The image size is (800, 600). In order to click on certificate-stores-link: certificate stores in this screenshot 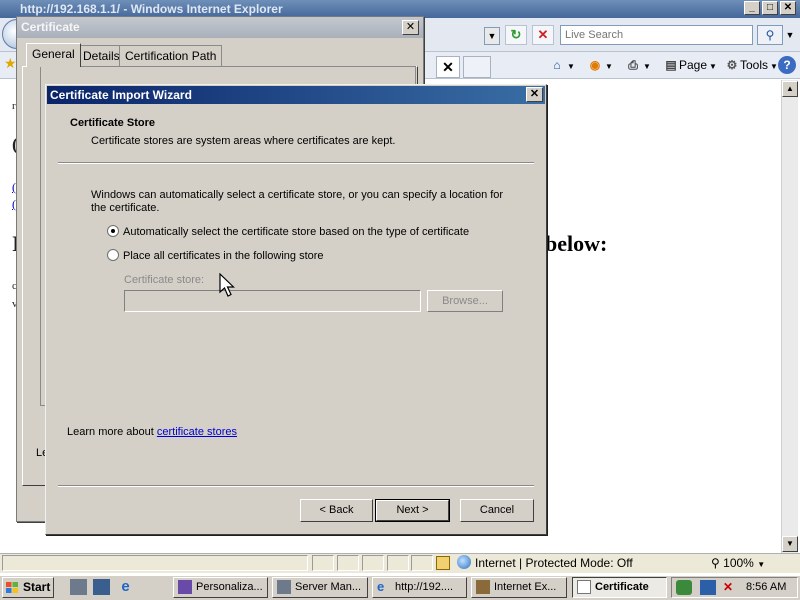, I will do `click(197, 432)`.